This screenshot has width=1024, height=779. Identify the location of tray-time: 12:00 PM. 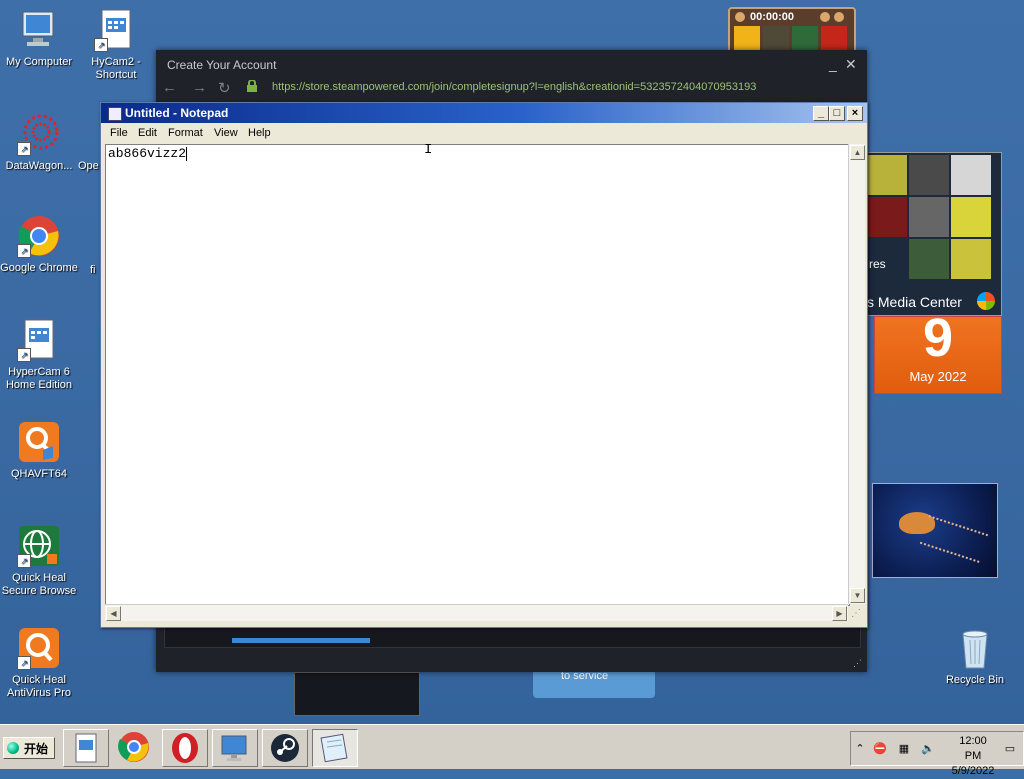
(973, 748).